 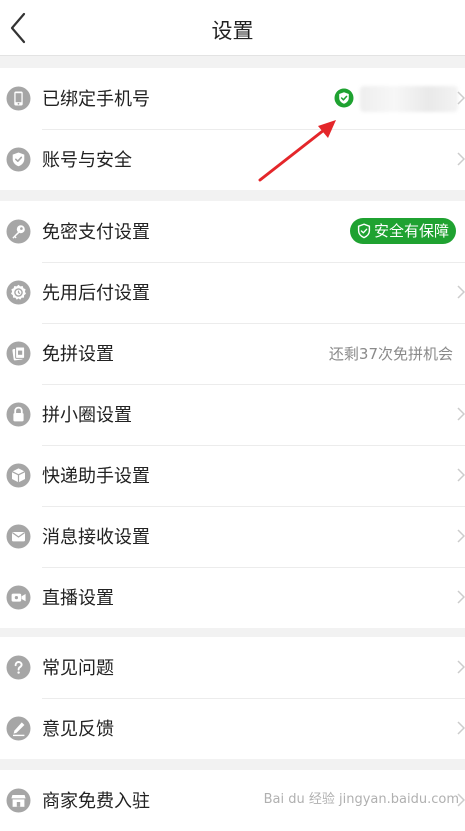 What do you see at coordinates (78, 354) in the screenshot?
I see `free-group-buy-label: 免拼设置` at bounding box center [78, 354].